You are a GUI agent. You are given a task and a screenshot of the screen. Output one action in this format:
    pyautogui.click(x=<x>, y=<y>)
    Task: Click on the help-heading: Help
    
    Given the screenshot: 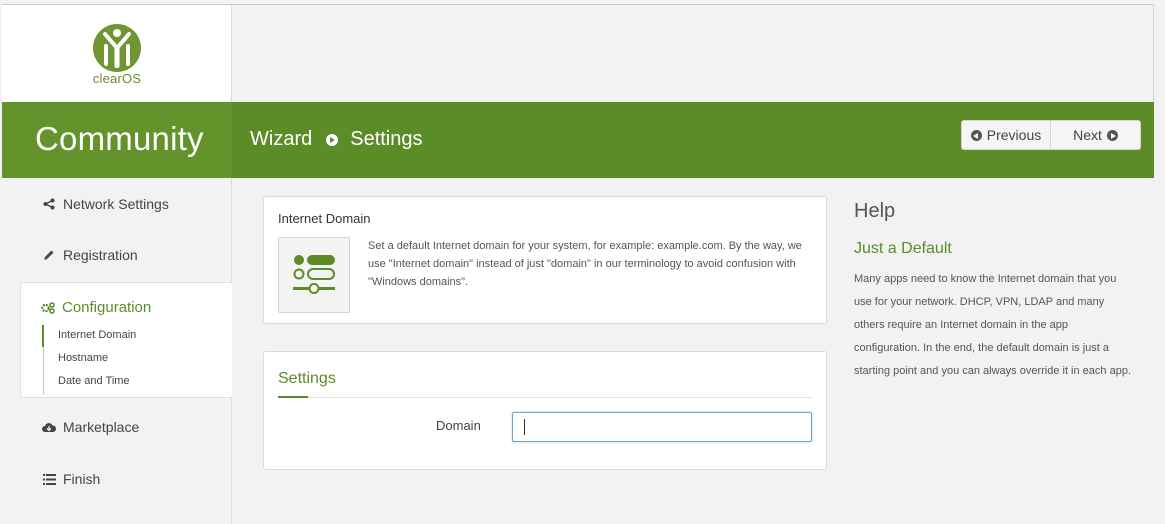 What is the action you would take?
    pyautogui.click(x=875, y=211)
    